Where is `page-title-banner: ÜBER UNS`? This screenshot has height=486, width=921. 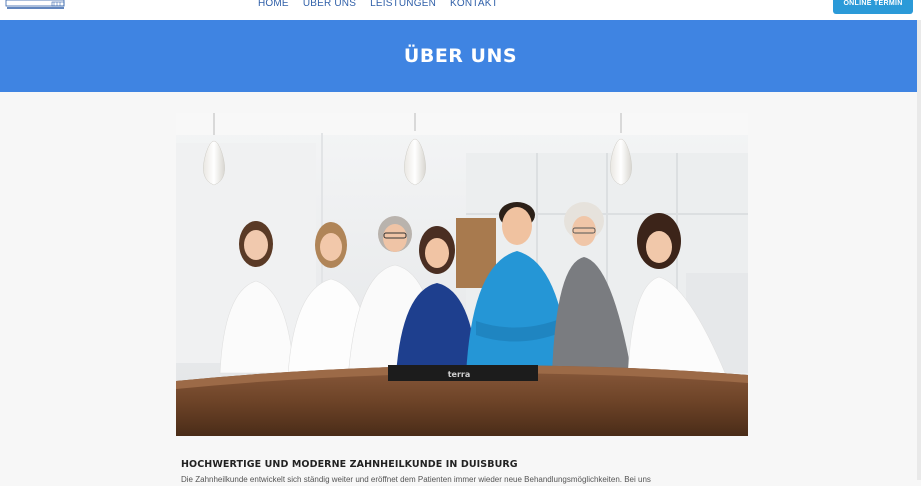
page-title-banner: ÜBER UNS is located at coordinates (460, 56).